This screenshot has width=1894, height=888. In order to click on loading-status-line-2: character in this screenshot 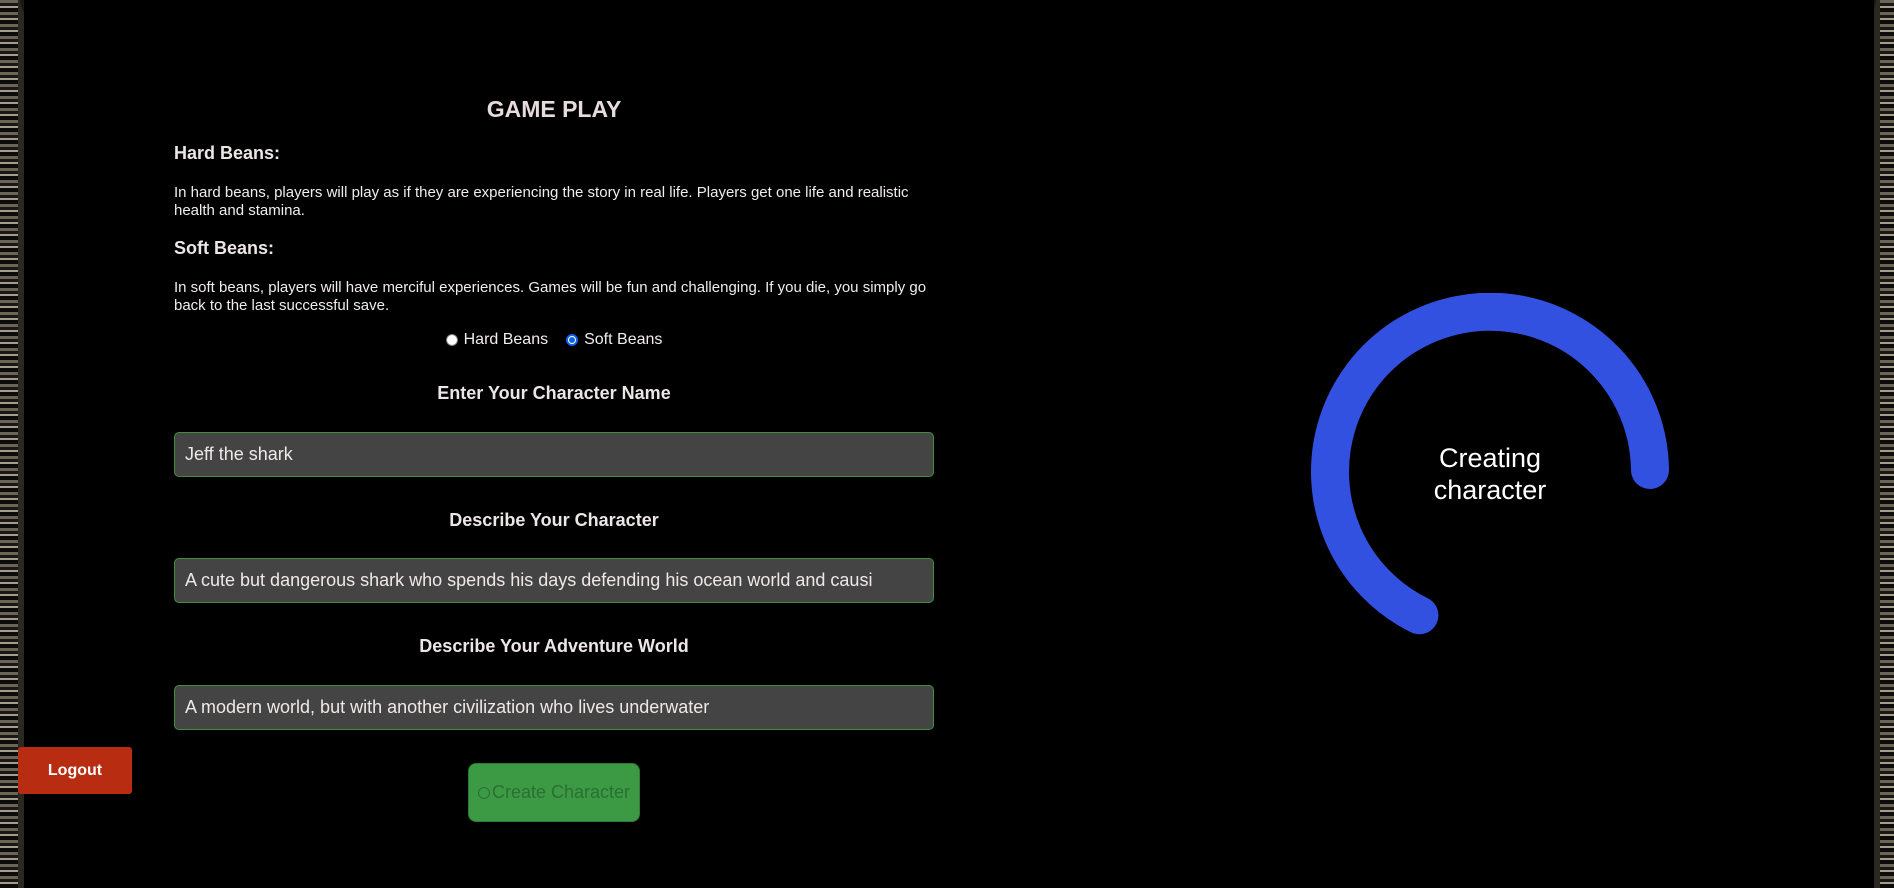, I will do `click(1490, 490)`.